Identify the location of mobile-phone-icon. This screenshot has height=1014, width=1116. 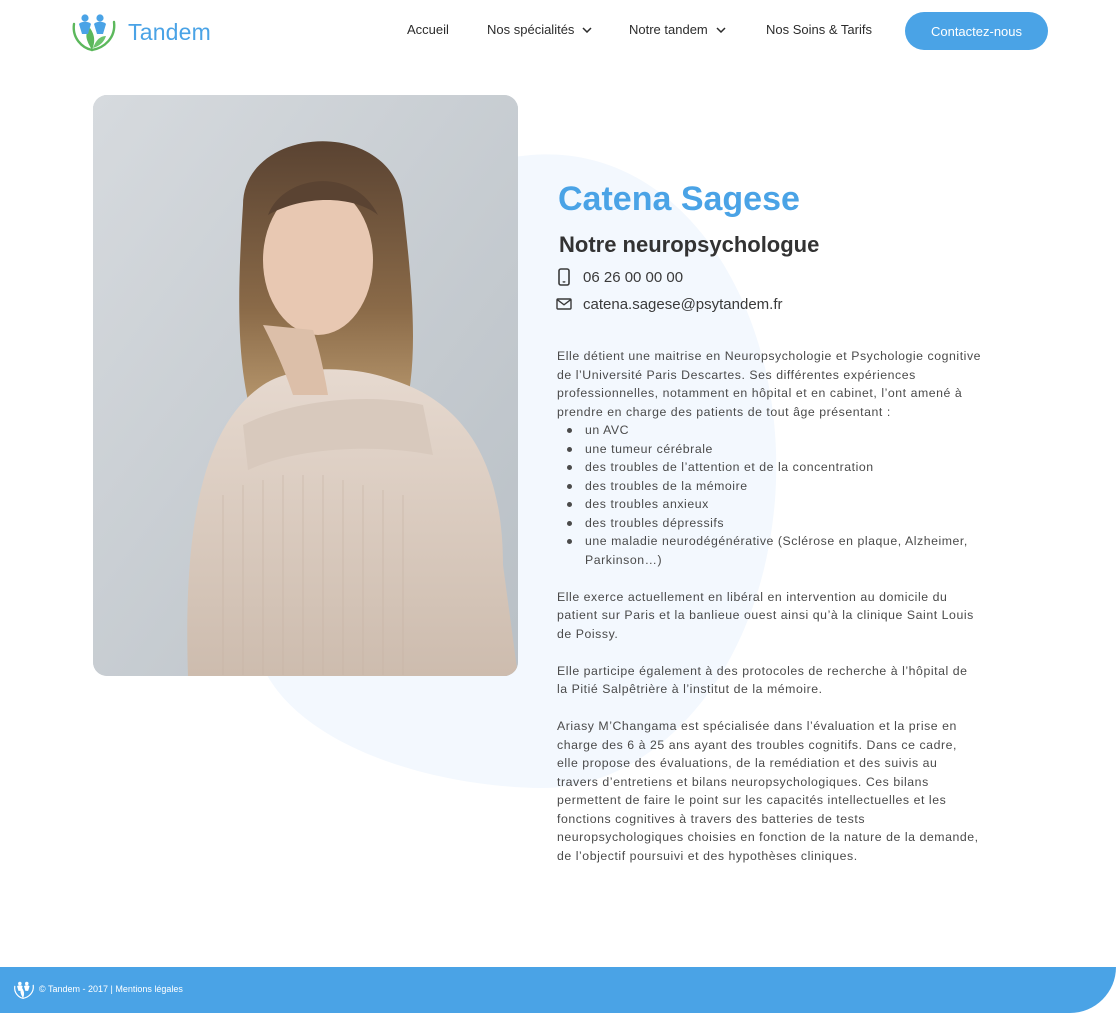
(564, 277).